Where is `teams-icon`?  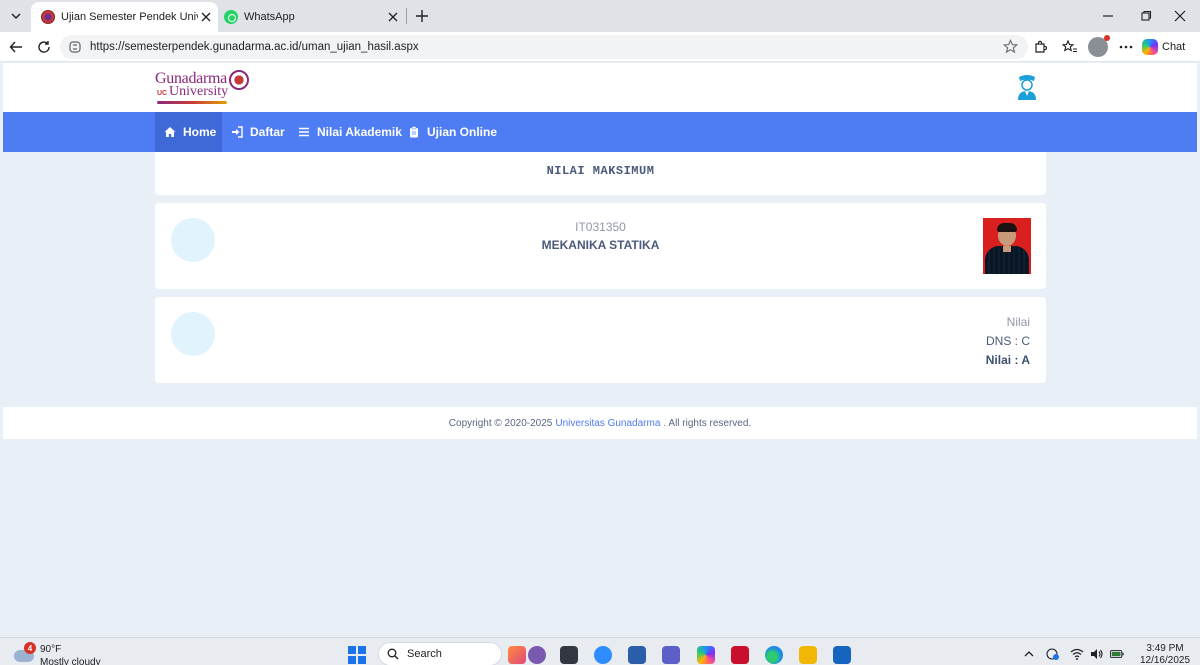 teams-icon is located at coordinates (671, 655).